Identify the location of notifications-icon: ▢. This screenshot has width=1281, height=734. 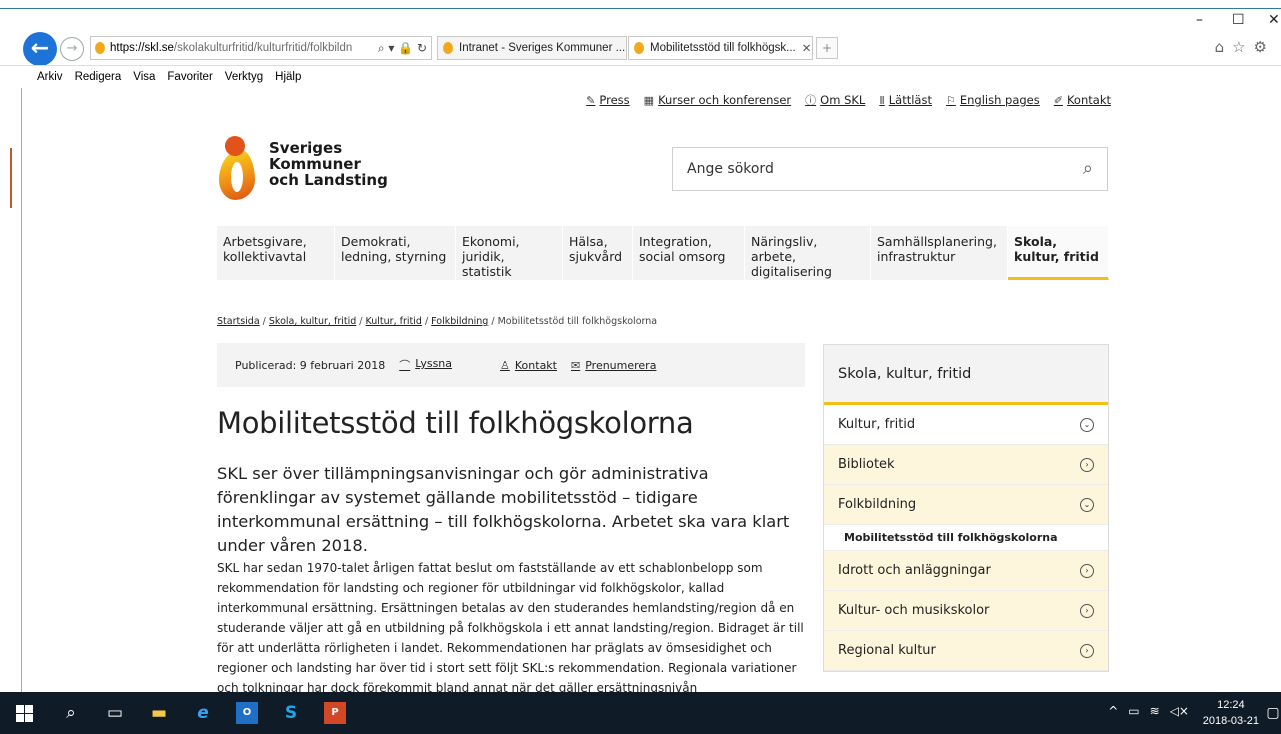
(1271, 713).